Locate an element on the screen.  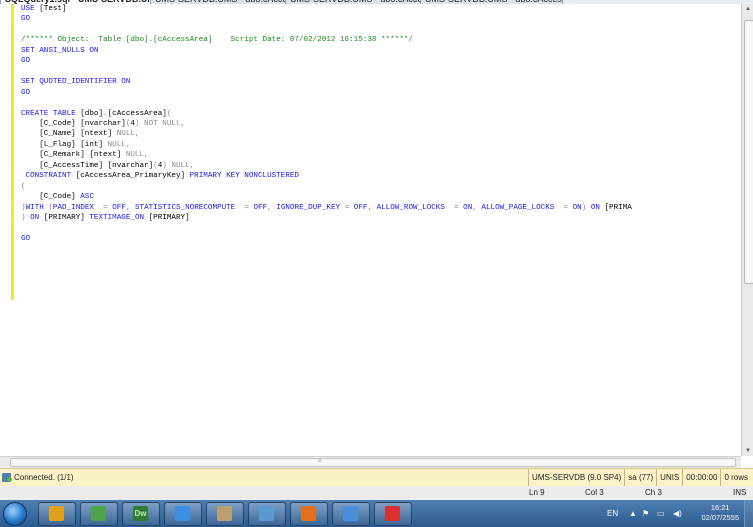
chrome-icon is located at coordinates (56, 513).